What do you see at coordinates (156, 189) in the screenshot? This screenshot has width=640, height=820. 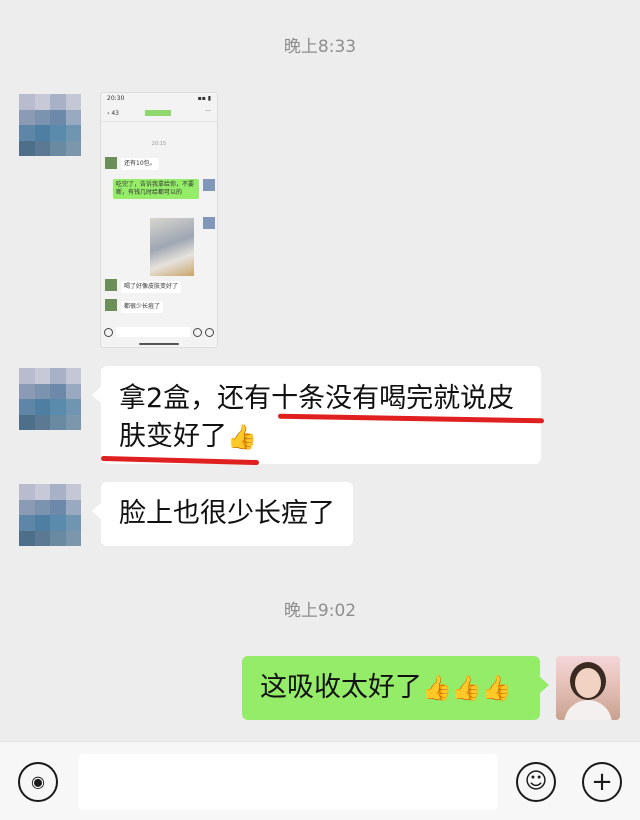 I see `thumb-msg-2: 吃完了，告诉我拿给你，不要断，有钱几时给都可以的` at bounding box center [156, 189].